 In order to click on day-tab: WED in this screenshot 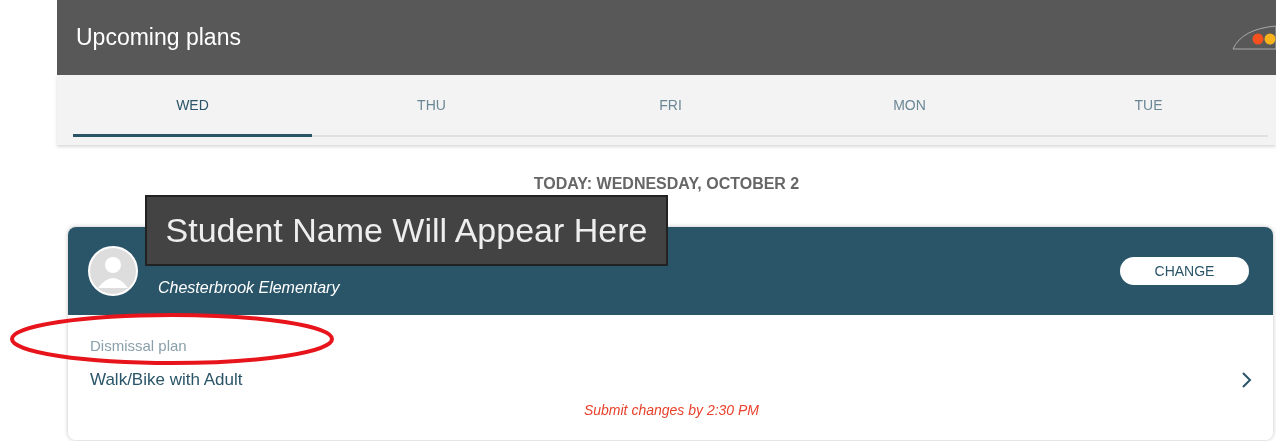, I will do `click(192, 106)`.